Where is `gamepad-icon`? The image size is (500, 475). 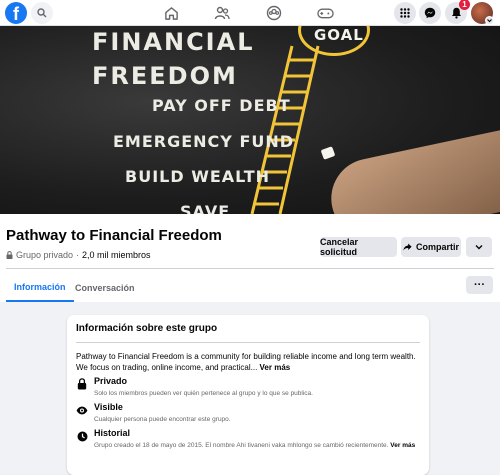 gamepad-icon is located at coordinates (325, 13).